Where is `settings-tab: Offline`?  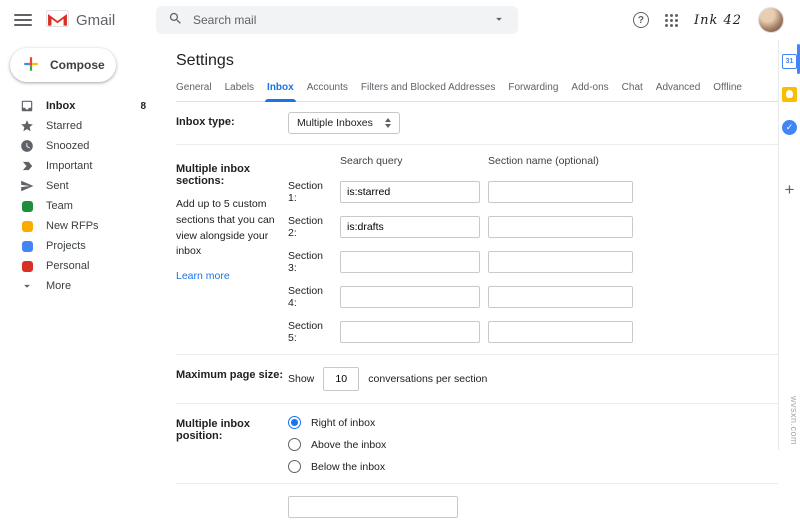
settings-tab: Offline is located at coordinates (727, 87).